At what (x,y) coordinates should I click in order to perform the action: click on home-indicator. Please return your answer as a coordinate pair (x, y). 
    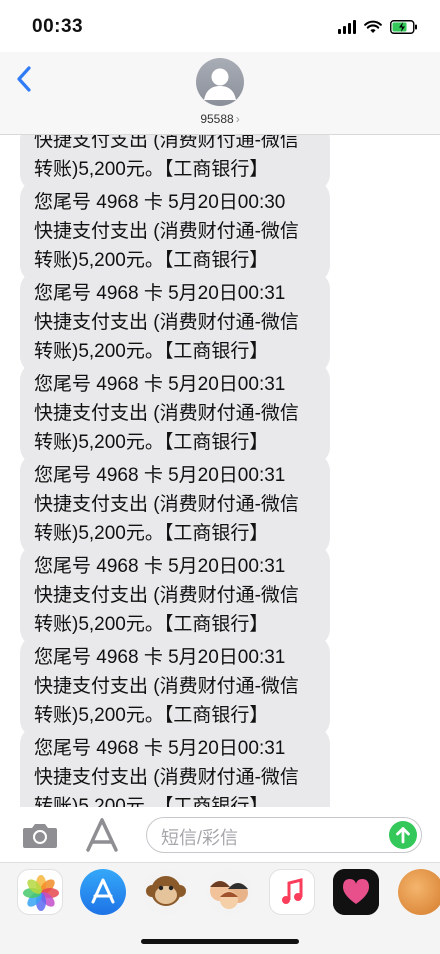
    Looking at the image, I should click on (220, 941).